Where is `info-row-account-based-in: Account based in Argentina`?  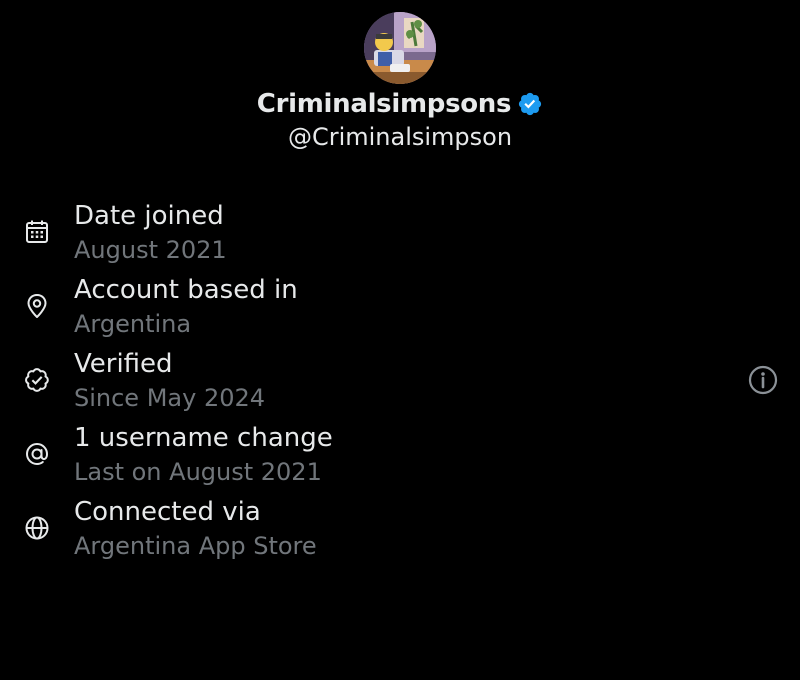 info-row-account-based-in: Account based in Argentina is located at coordinates (400, 309).